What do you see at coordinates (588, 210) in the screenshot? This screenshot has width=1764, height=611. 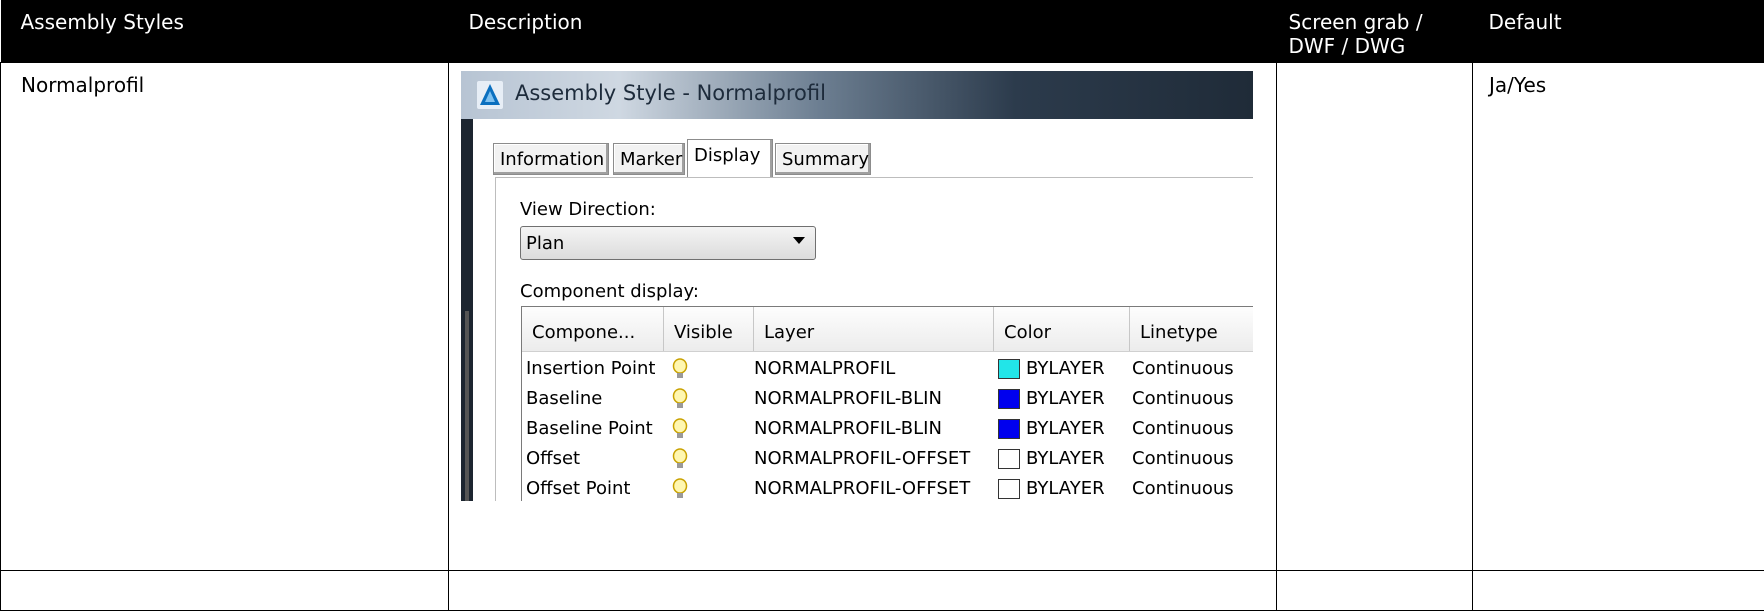 I see `view-direction-label: View Direction:` at bounding box center [588, 210].